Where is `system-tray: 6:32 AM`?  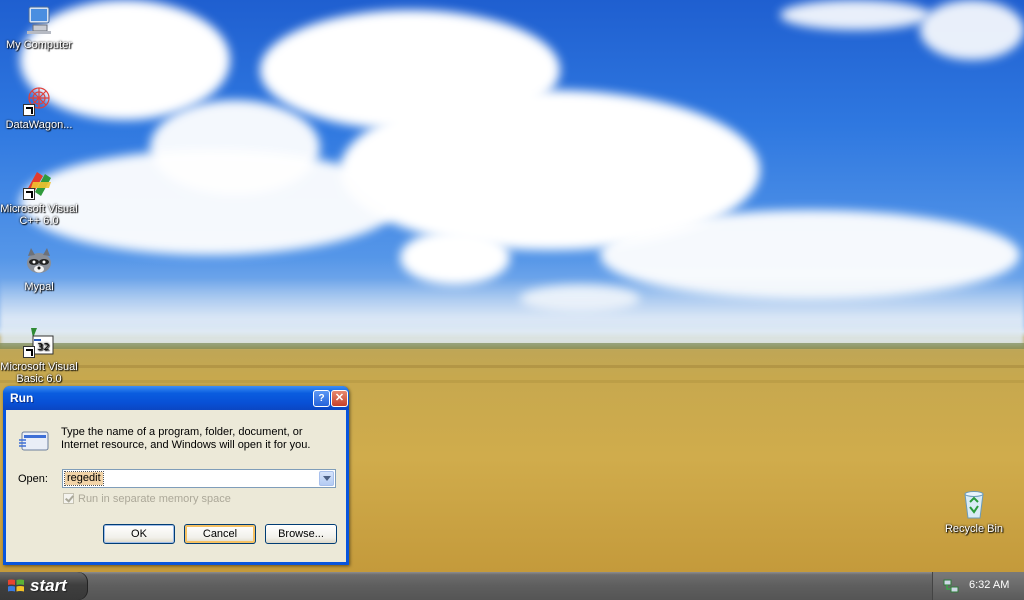 system-tray: 6:32 AM is located at coordinates (978, 586).